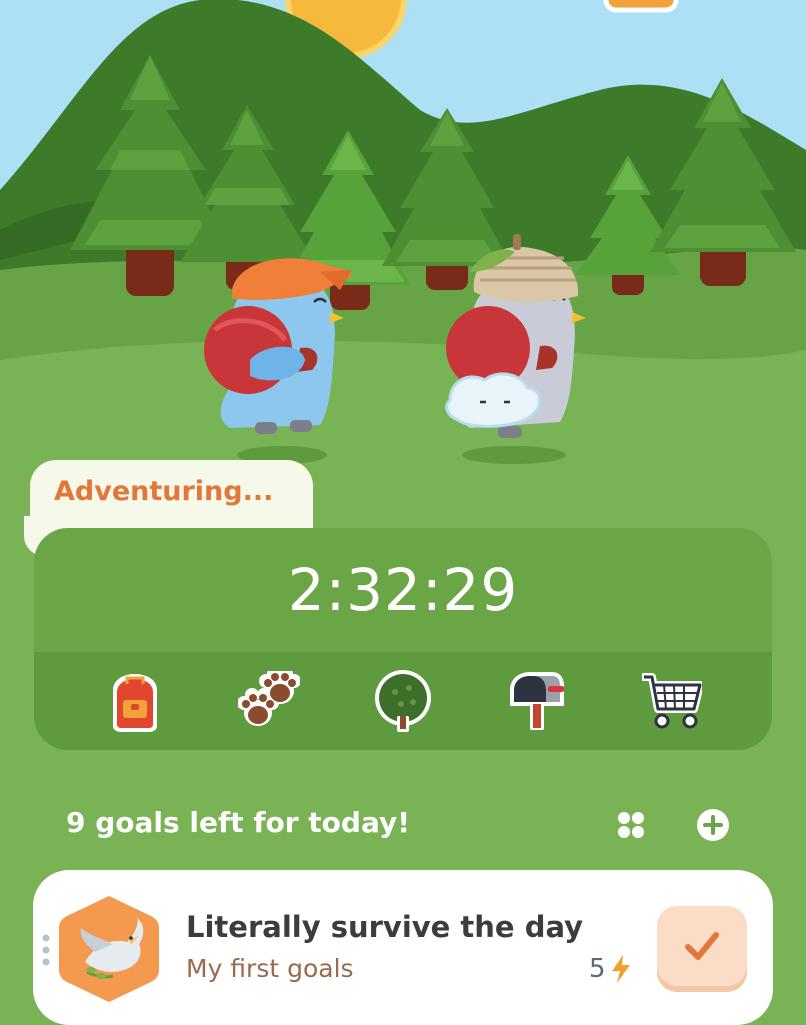 The width and height of the screenshot is (806, 1025). Describe the element at coordinates (620, 969) in the screenshot. I see `lightning-icon` at that location.